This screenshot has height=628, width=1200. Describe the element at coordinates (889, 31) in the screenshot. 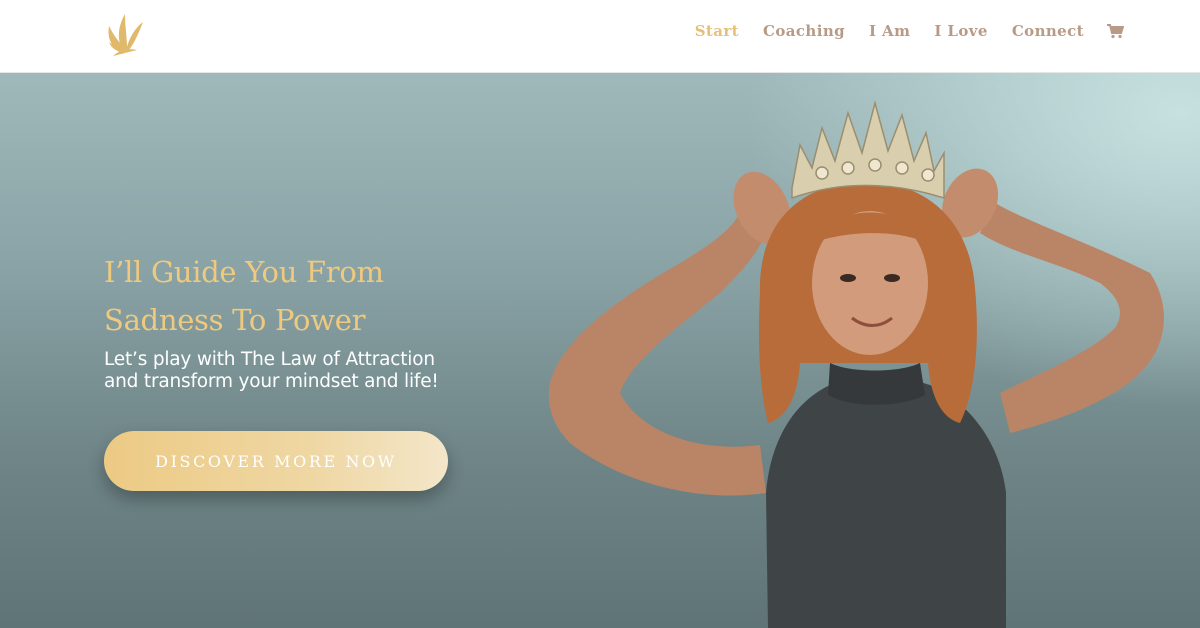

I see `nav-i-am: I Am` at that location.